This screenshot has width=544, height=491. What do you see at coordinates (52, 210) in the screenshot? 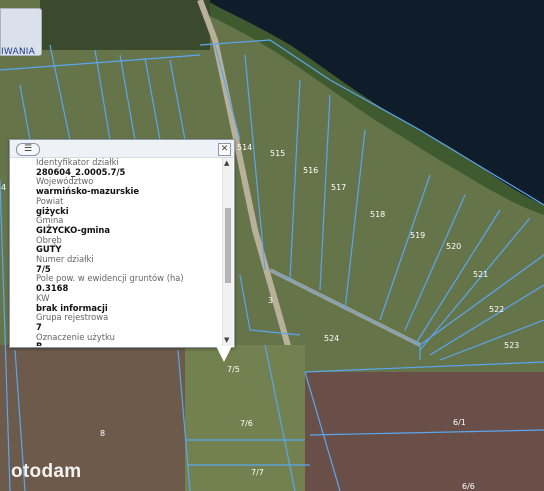
I see `field-value: giżycki` at bounding box center [52, 210].